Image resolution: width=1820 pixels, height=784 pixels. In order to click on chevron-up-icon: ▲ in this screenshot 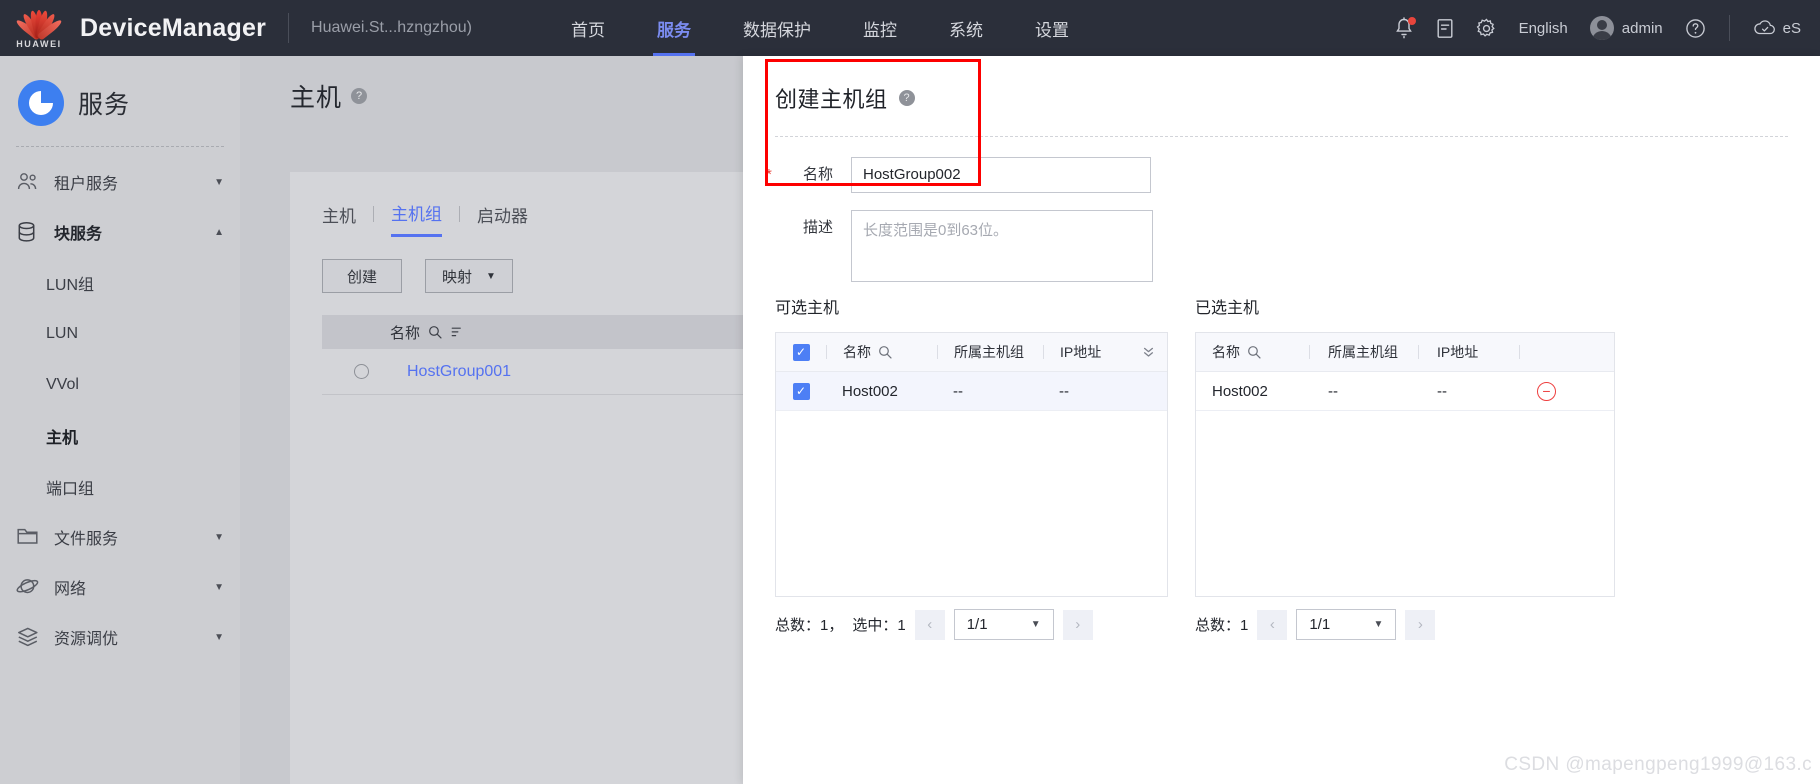, I will do `click(219, 232)`.